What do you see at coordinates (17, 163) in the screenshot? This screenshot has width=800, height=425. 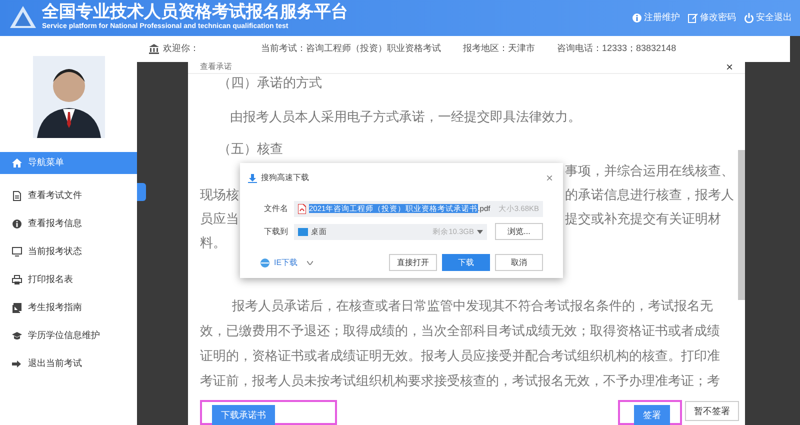 I see `home-icon` at bounding box center [17, 163].